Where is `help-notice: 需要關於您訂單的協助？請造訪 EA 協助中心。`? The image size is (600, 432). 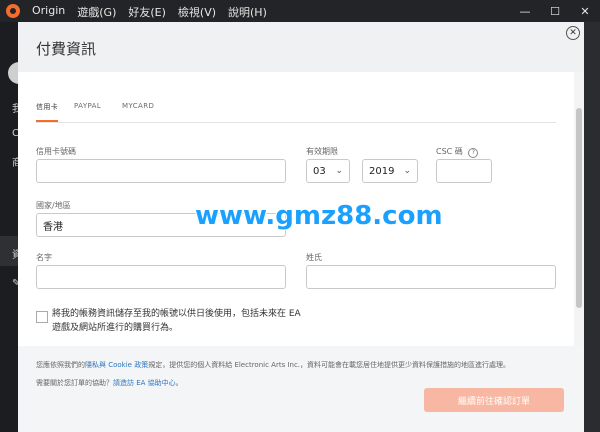 help-notice: 需要關於您訂單的協助？請造訪 EA 協助中心。 is located at coordinates (109, 383).